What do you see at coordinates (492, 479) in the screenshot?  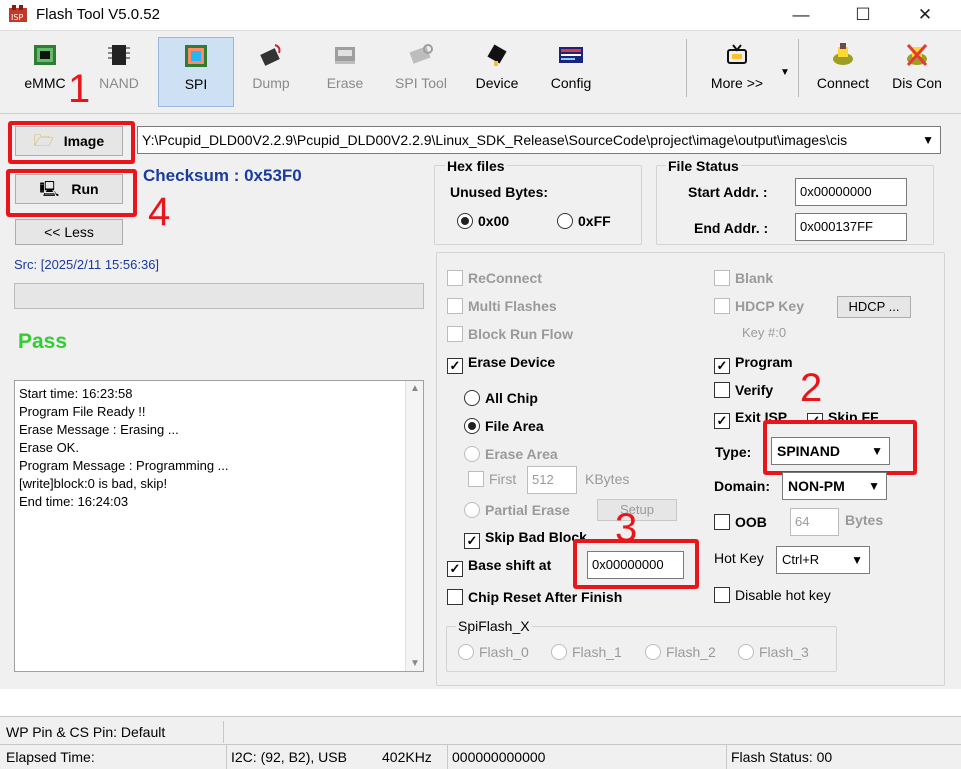 I see `first-checkbox: First` at bounding box center [492, 479].